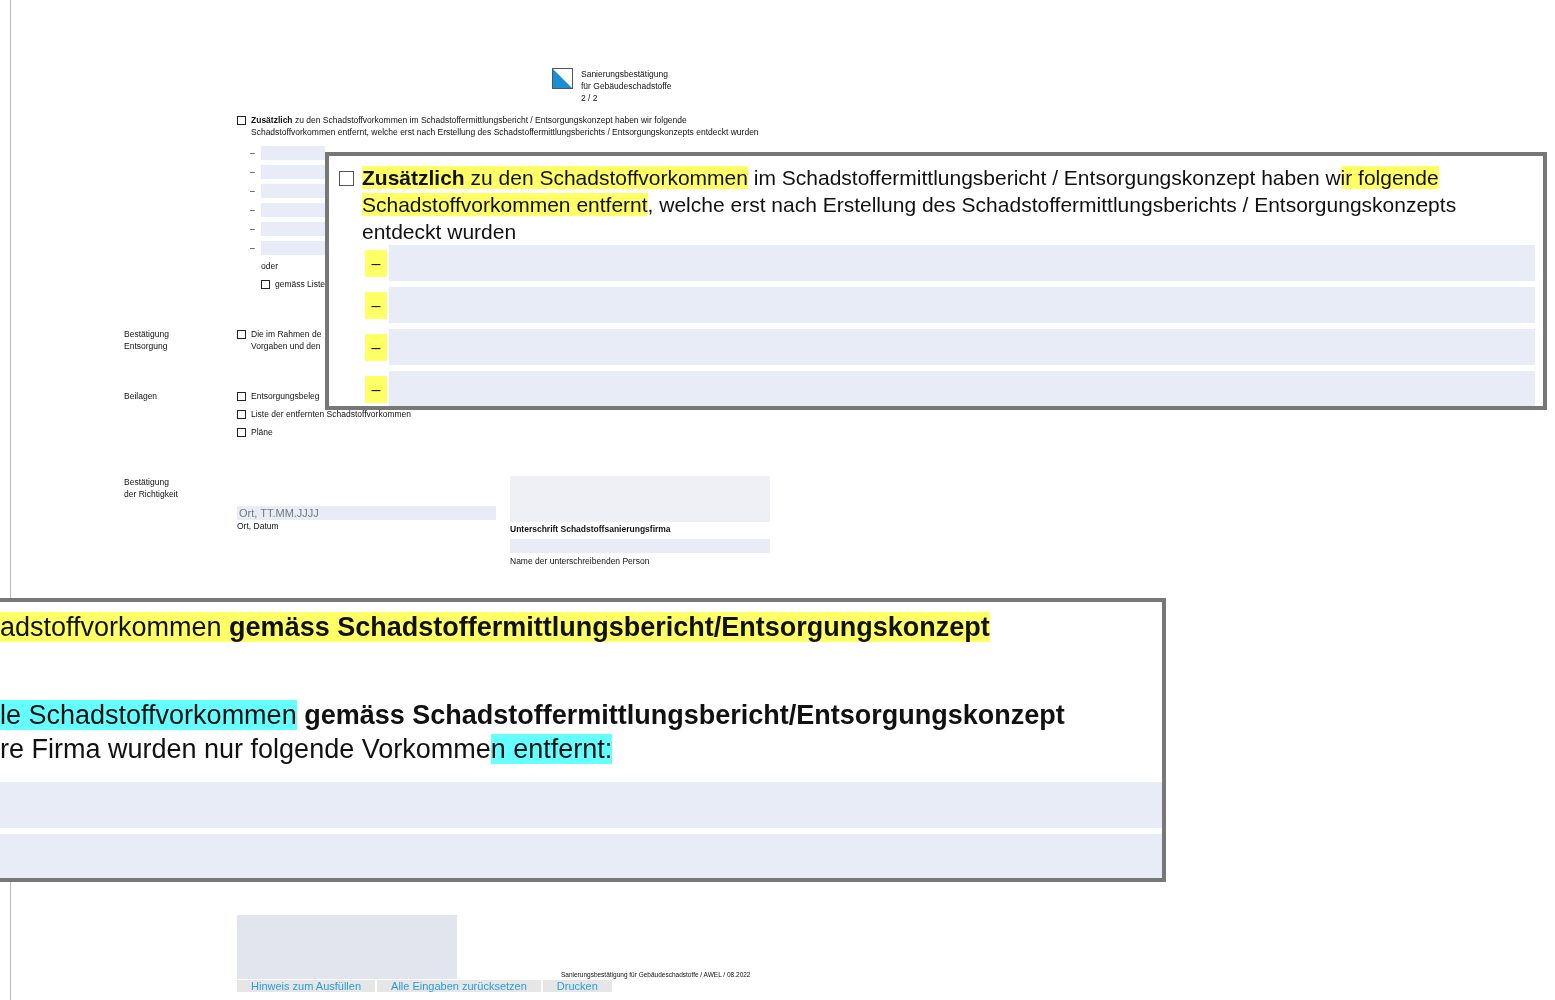 This screenshot has height=1000, width=1555. What do you see at coordinates (562, 78) in the screenshot?
I see `logo-icon` at bounding box center [562, 78].